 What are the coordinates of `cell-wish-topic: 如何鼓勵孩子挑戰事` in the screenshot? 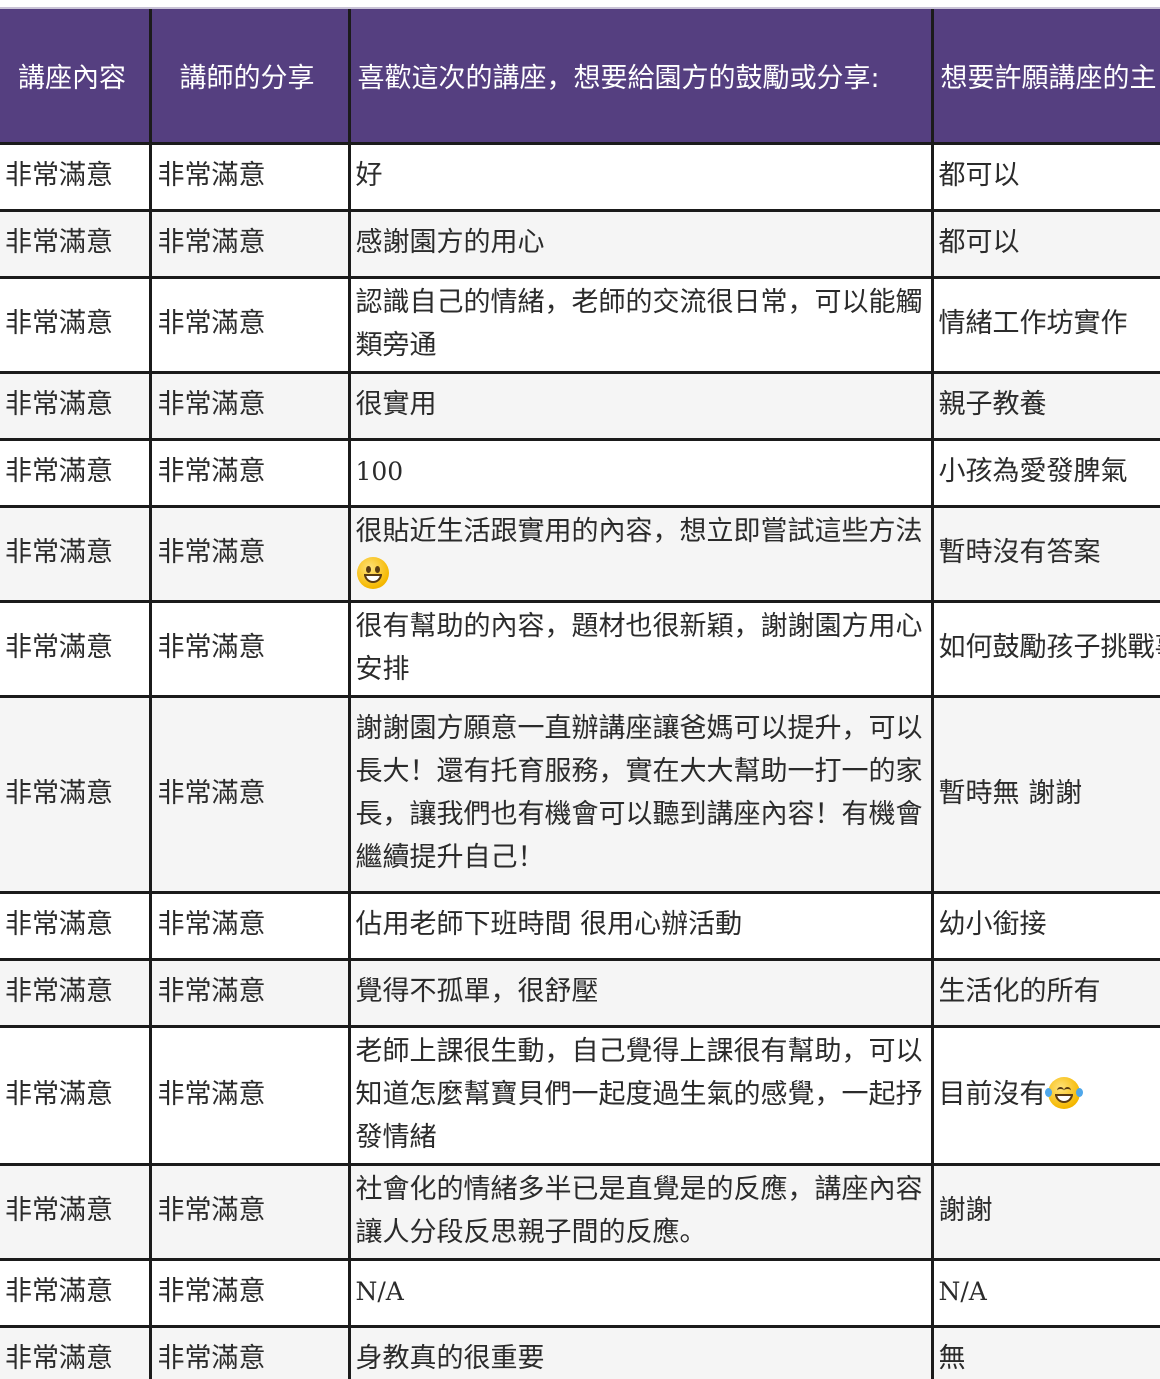 It's located at (1045, 648).